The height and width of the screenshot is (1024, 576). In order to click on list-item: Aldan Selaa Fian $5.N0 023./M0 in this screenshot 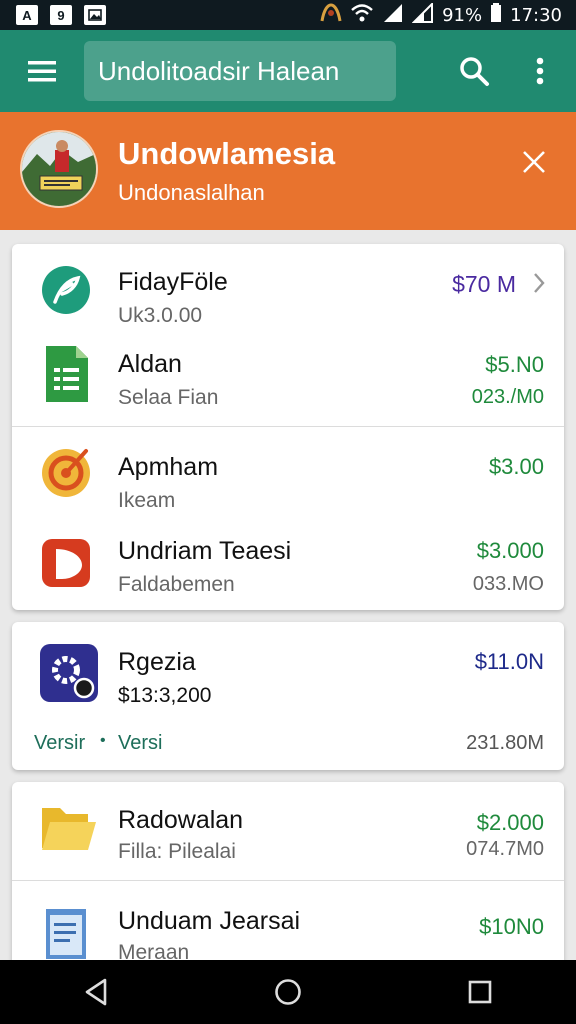, I will do `click(288, 378)`.